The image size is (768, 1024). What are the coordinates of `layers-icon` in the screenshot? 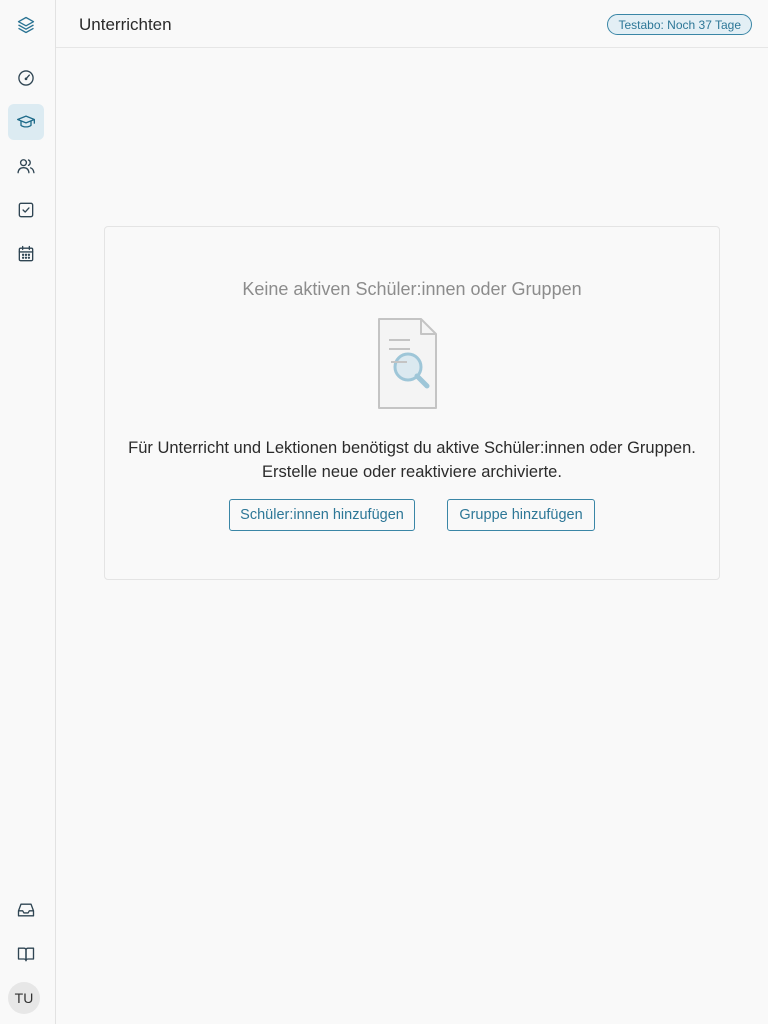 It's located at (26, 25).